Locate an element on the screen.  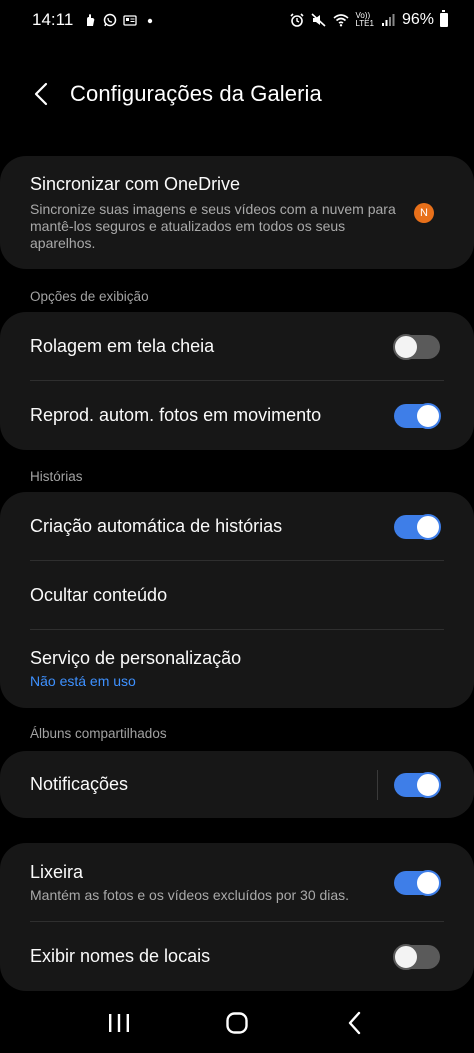
fullscreen-scroll-toggle is located at coordinates (416, 346).